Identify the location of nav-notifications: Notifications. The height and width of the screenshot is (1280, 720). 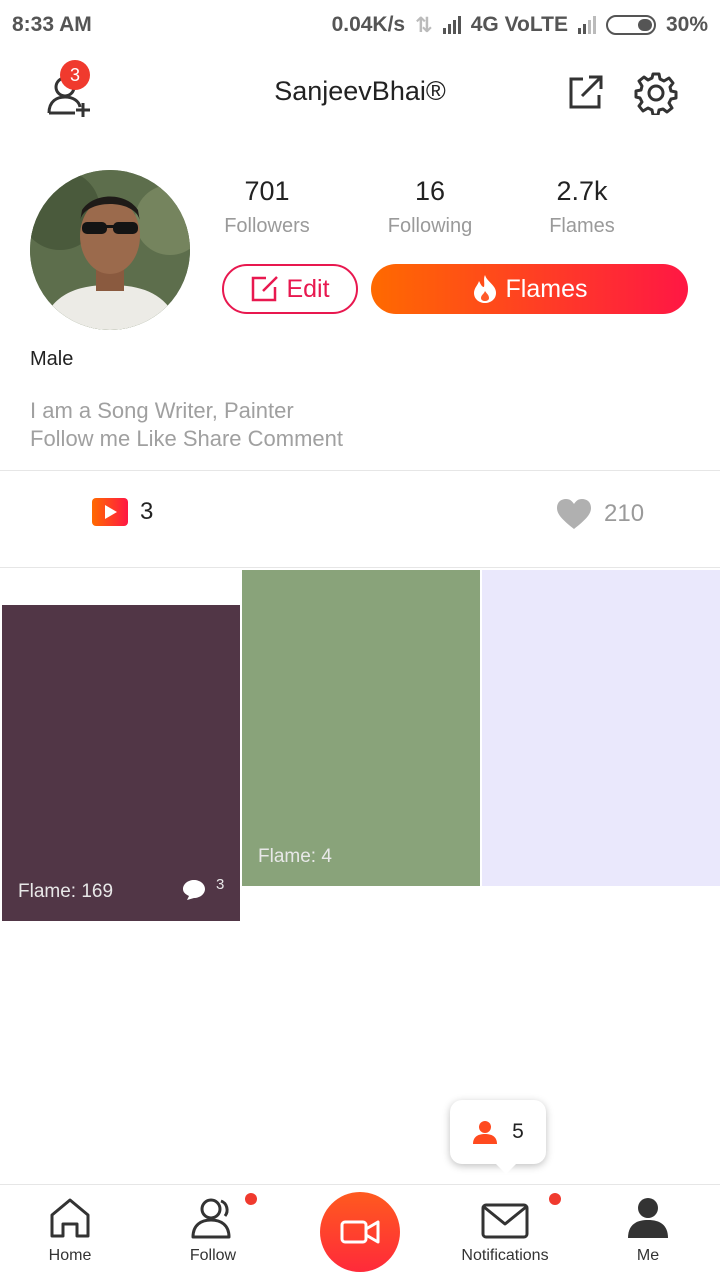
(505, 1232).